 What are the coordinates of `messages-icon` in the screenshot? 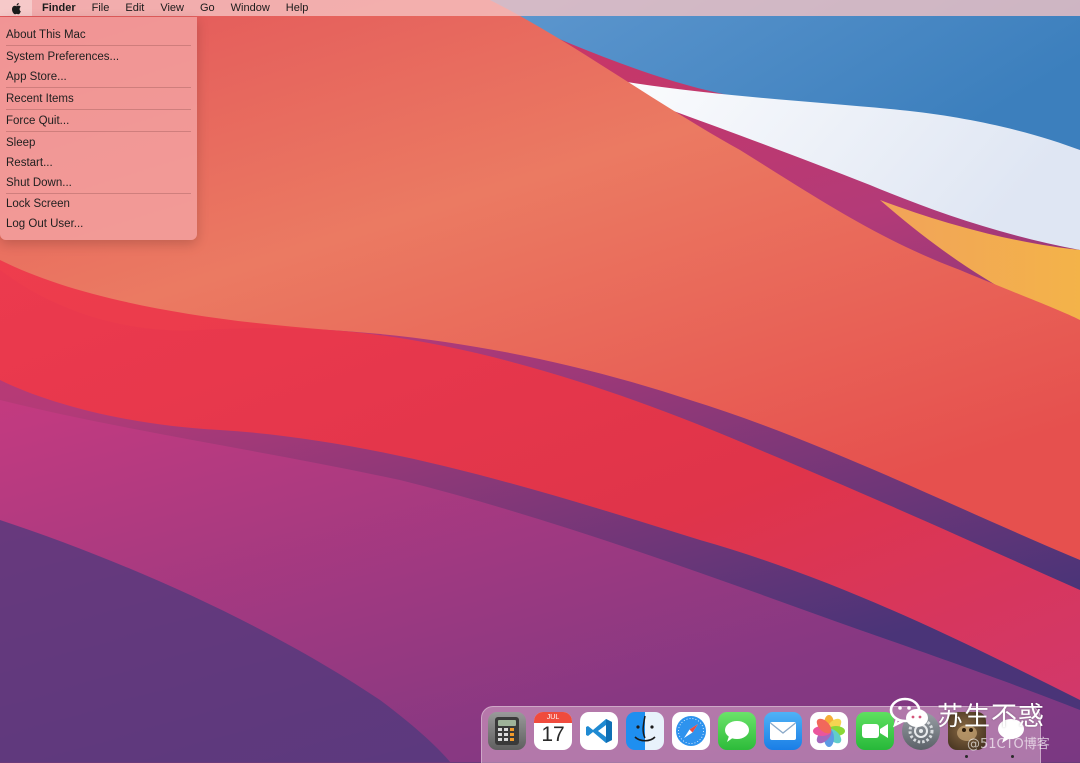 It's located at (737, 731).